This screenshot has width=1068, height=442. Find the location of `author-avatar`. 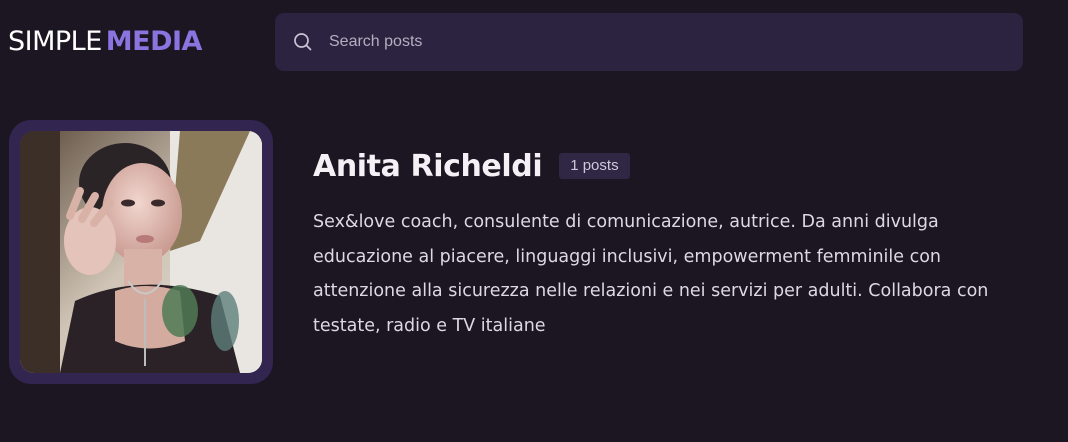

author-avatar is located at coordinates (141, 252).